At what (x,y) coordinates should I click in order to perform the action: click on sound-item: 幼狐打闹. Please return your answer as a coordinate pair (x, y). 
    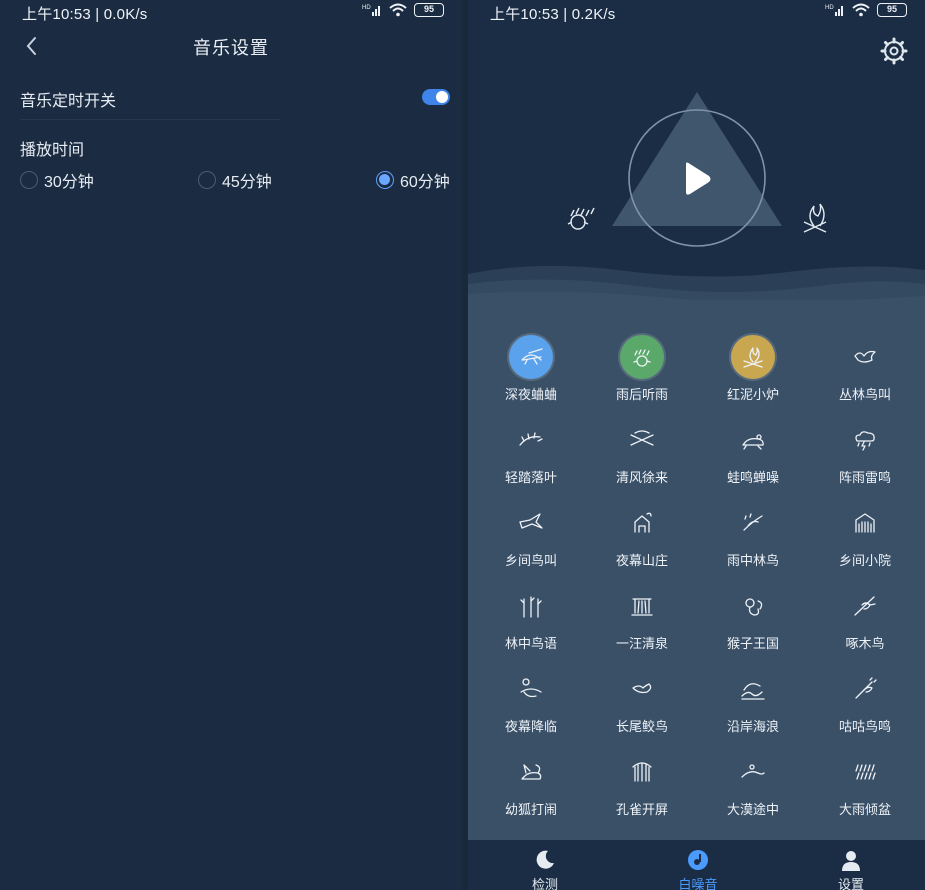
    Looking at the image, I should click on (531, 790).